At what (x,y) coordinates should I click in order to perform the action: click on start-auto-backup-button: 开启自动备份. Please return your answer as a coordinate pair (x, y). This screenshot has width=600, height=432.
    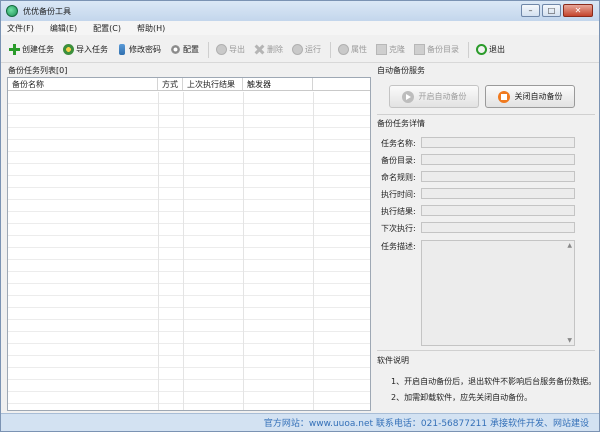
    Looking at the image, I should click on (434, 96).